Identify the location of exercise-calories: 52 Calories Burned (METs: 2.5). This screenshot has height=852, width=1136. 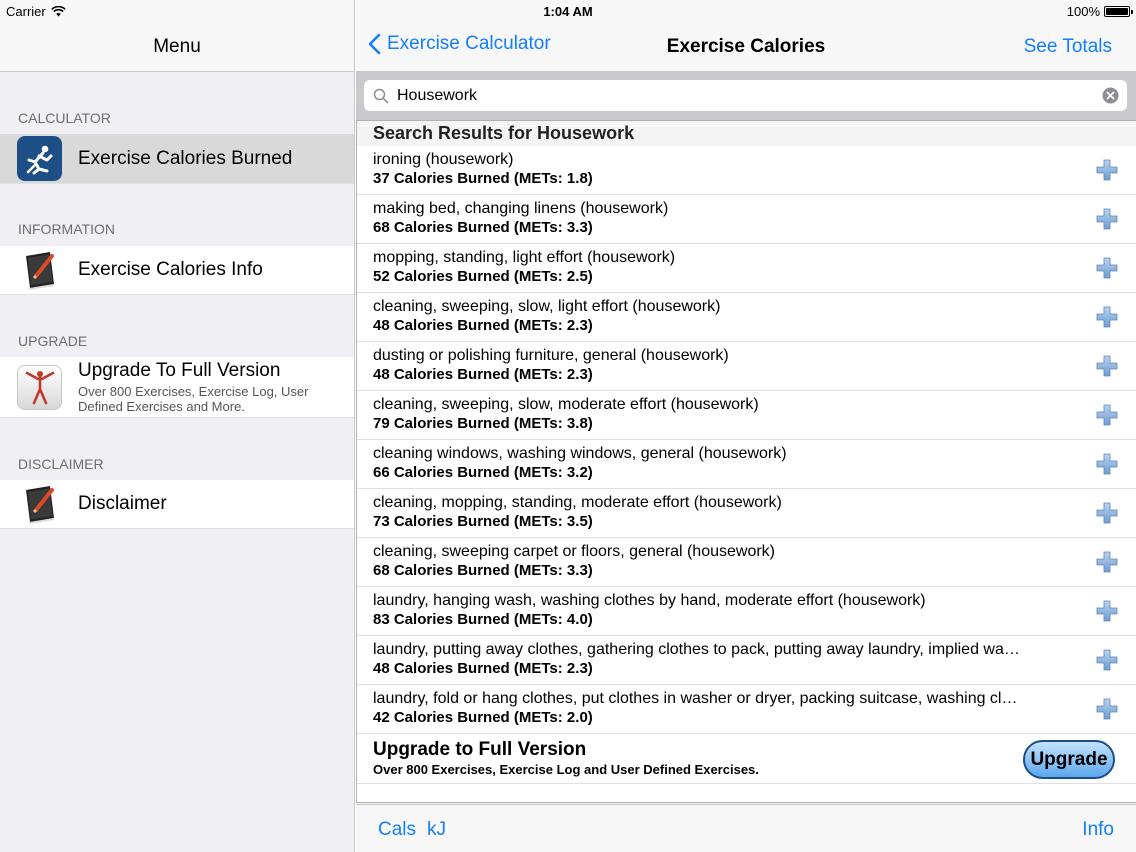
(483, 276).